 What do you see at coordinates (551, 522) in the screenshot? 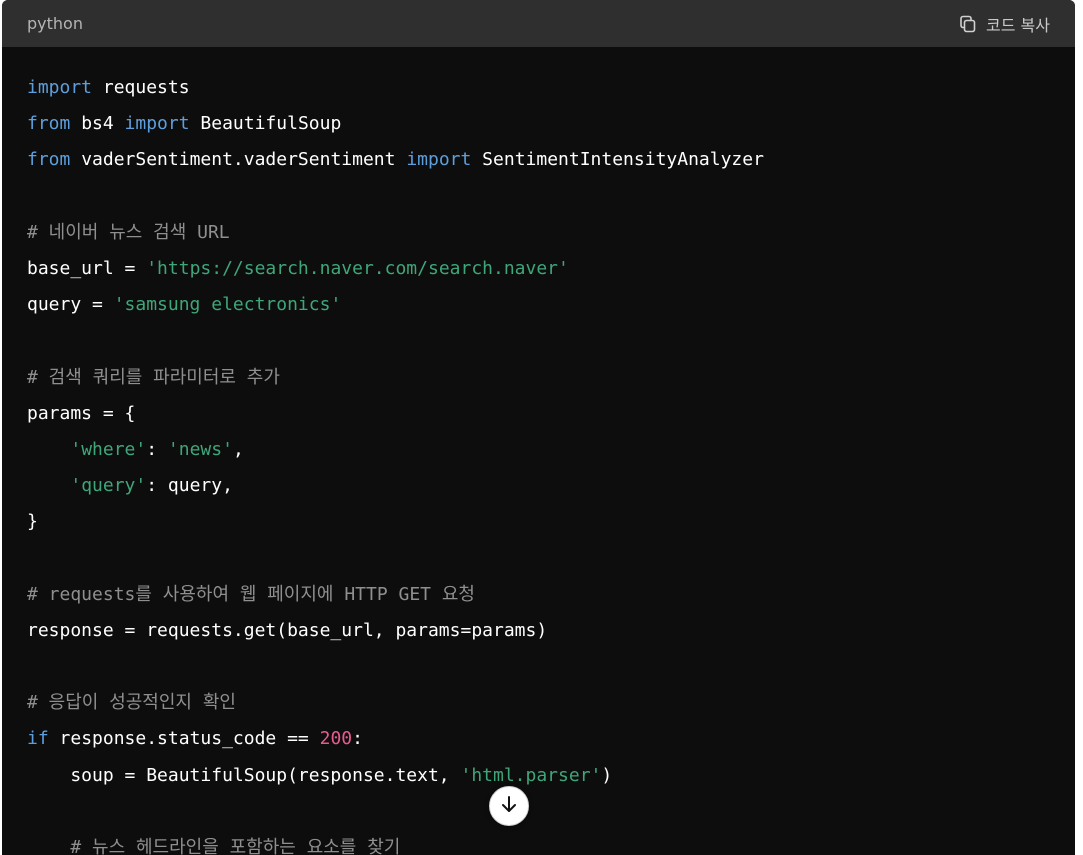
I see `code-line: }` at bounding box center [551, 522].